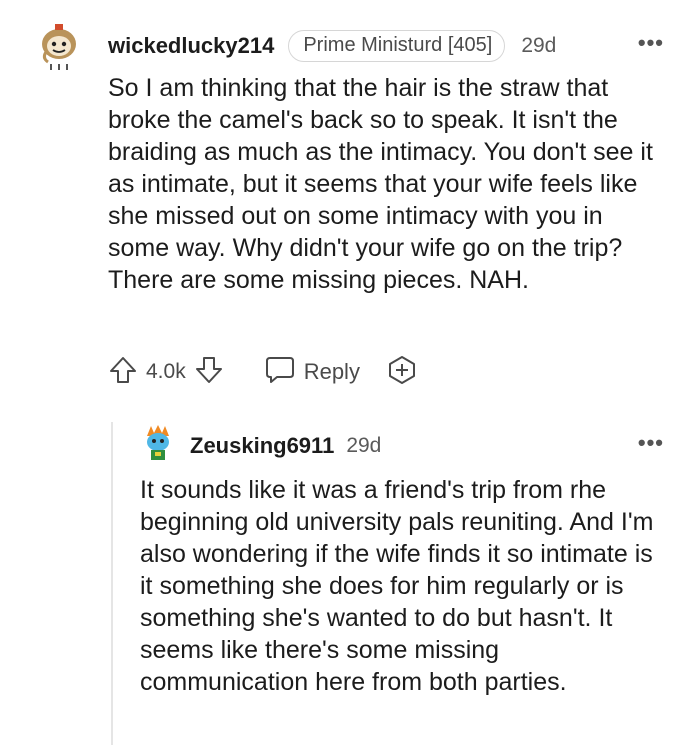 The width and height of the screenshot is (700, 745). Describe the element at coordinates (209, 372) in the screenshot. I see `downvote-icon` at that location.